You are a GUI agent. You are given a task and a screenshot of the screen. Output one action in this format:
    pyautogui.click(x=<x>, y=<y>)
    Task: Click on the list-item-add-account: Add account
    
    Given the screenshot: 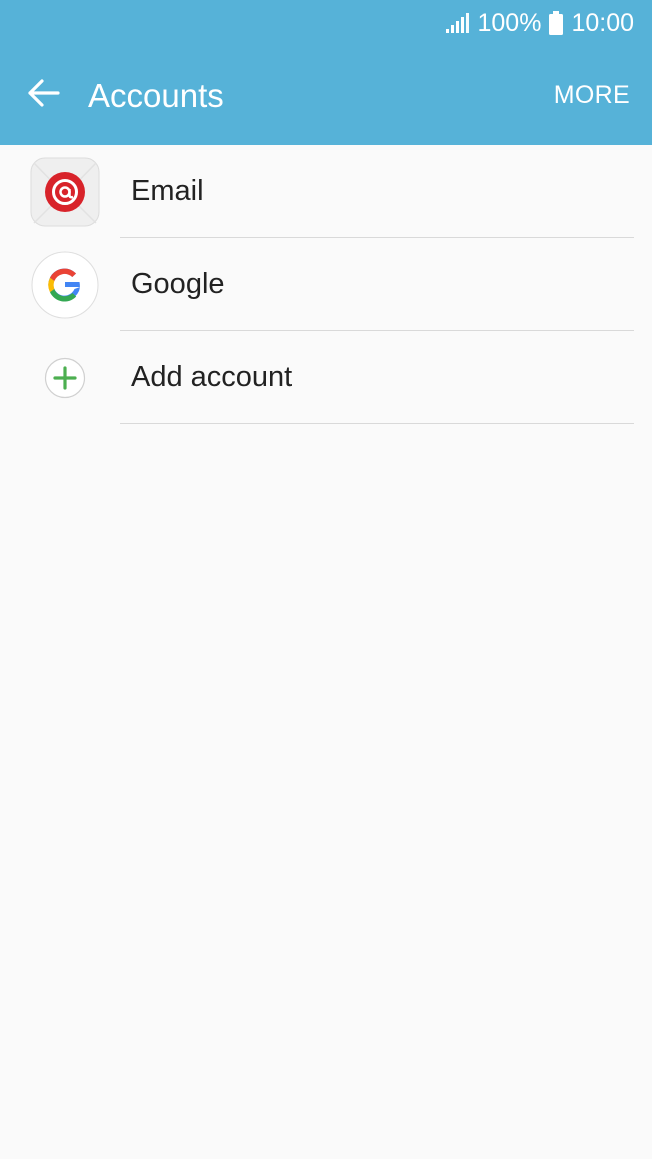 What is the action you would take?
    pyautogui.click(x=326, y=377)
    